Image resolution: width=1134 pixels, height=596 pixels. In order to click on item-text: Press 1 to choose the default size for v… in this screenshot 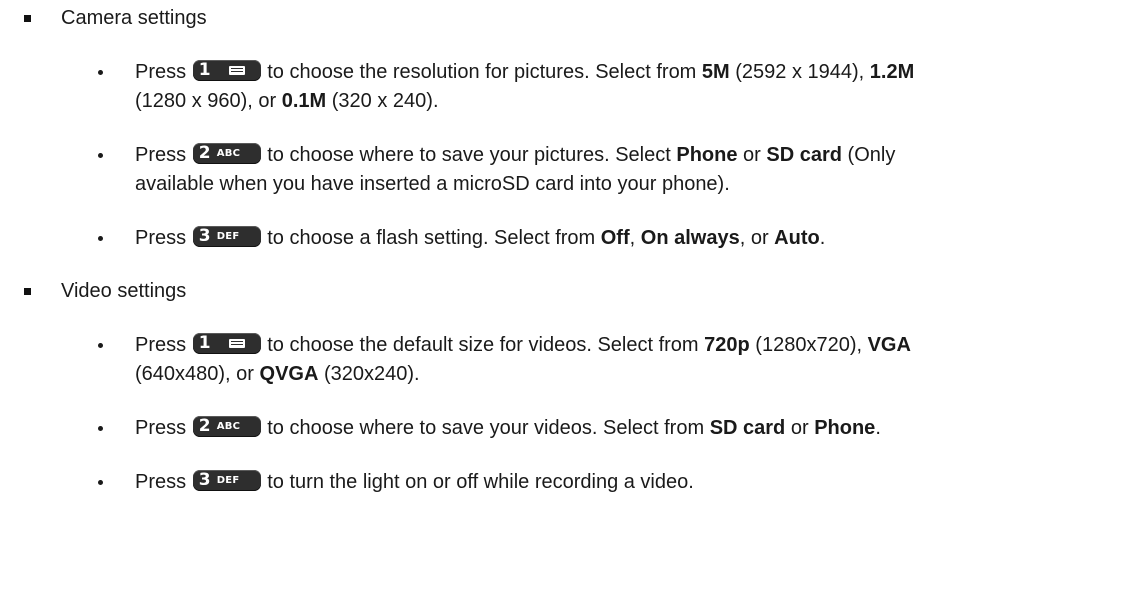, I will do `click(630, 360)`.